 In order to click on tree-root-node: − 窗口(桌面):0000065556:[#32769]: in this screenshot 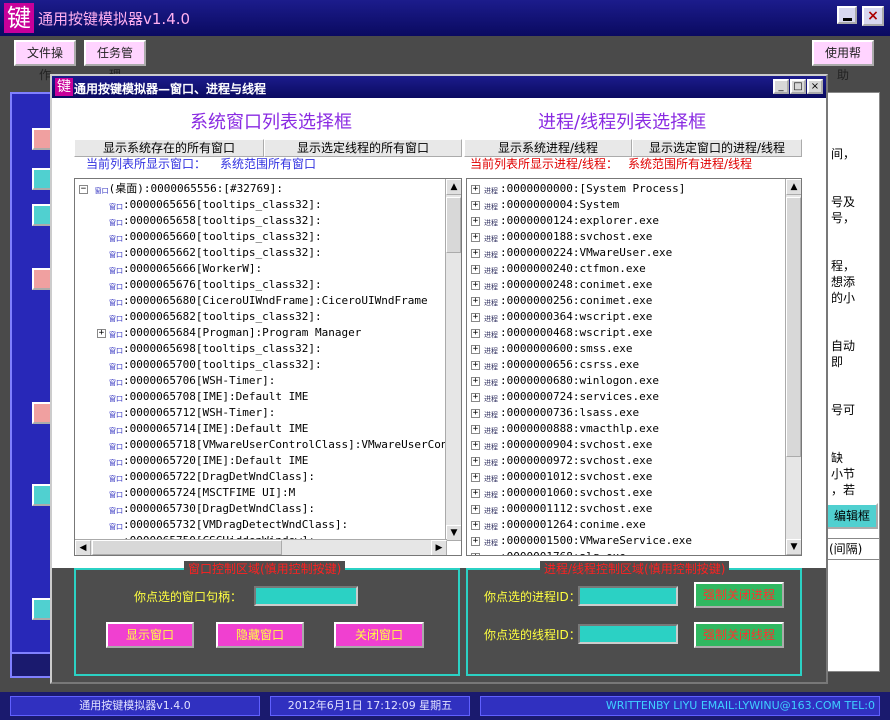, I will do `click(181, 189)`.